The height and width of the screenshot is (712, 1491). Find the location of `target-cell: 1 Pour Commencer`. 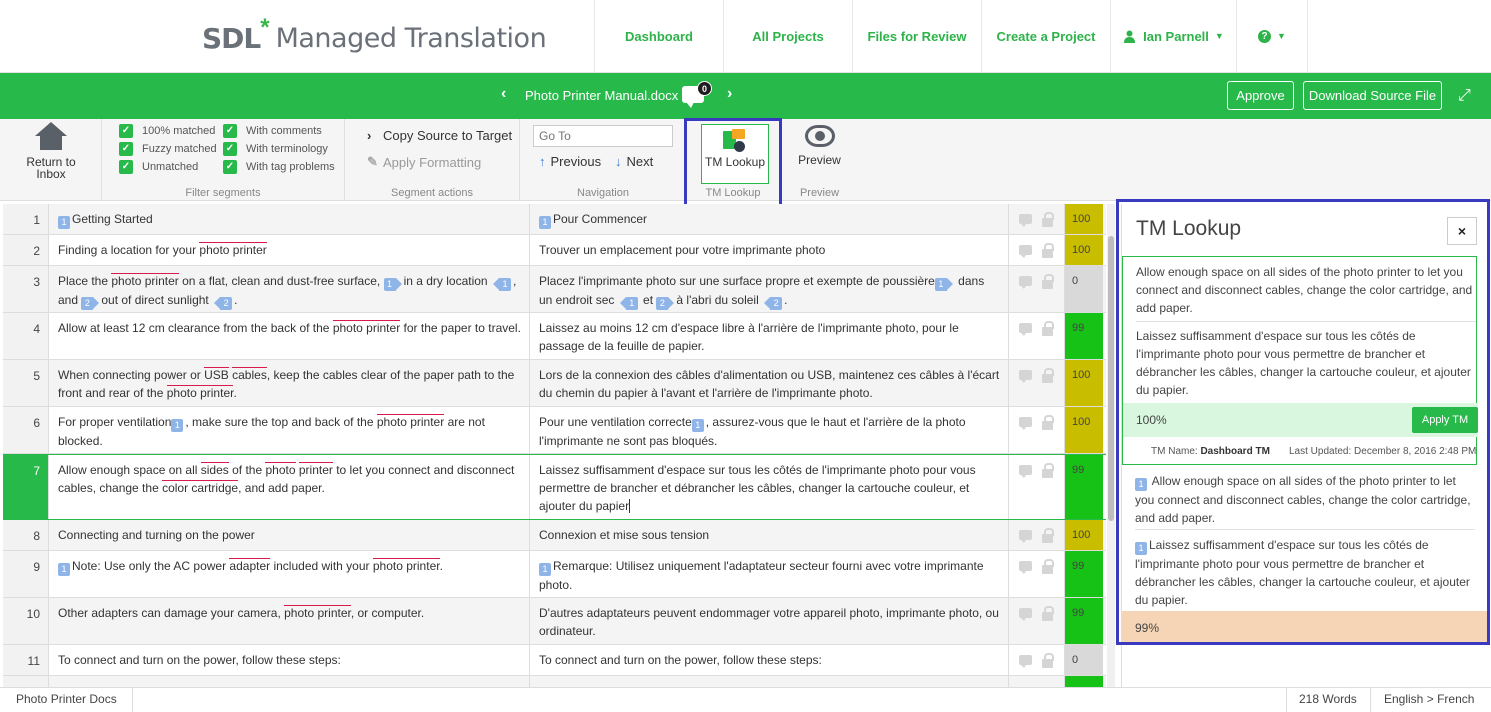

target-cell: 1 Pour Commencer is located at coordinates (769, 219).